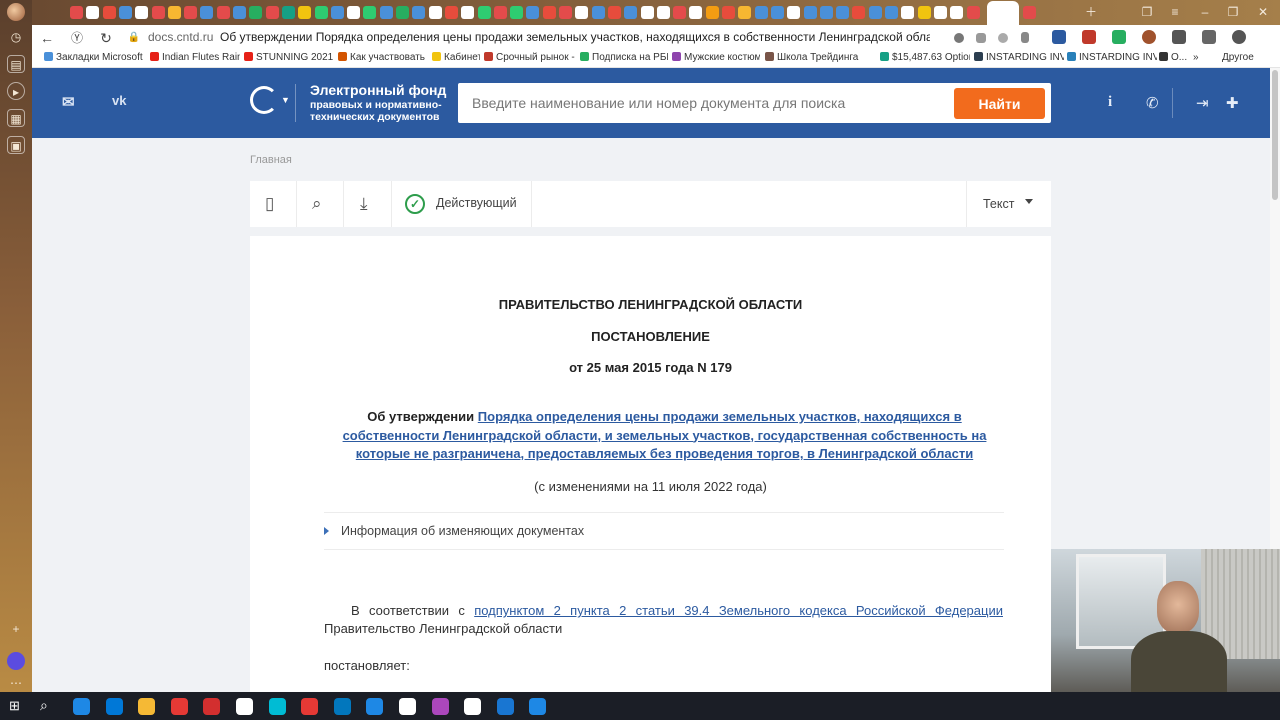 The height and width of the screenshot is (720, 1280). What do you see at coordinates (981, 38) in the screenshot?
I see `page-options-icon` at bounding box center [981, 38].